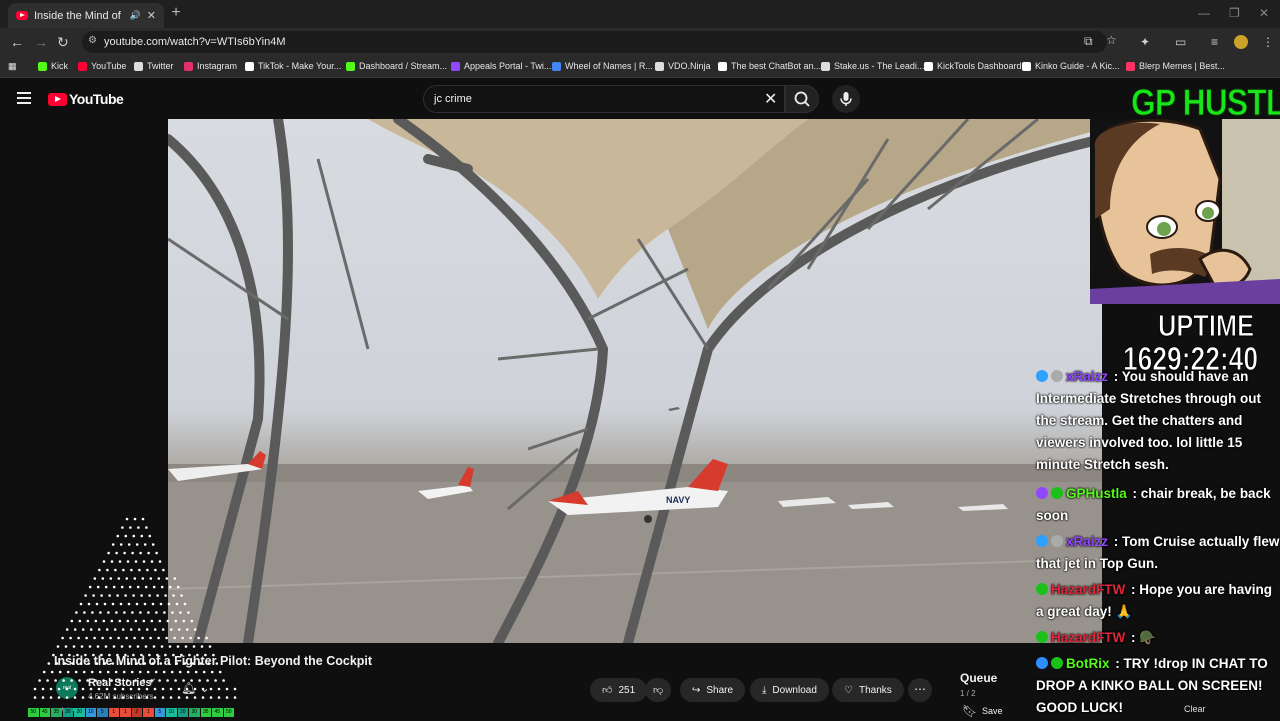  I want to click on bookmark-item: Kick, so click(53, 66).